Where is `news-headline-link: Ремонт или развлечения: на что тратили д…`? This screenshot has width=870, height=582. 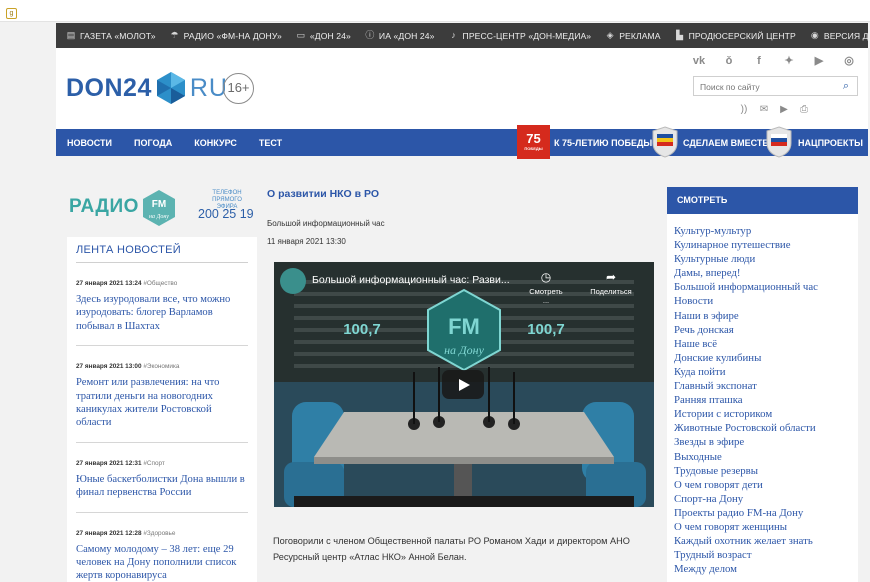
news-headline-link: Ремонт или развлечения: на что тратили д… is located at coordinates (162, 403).